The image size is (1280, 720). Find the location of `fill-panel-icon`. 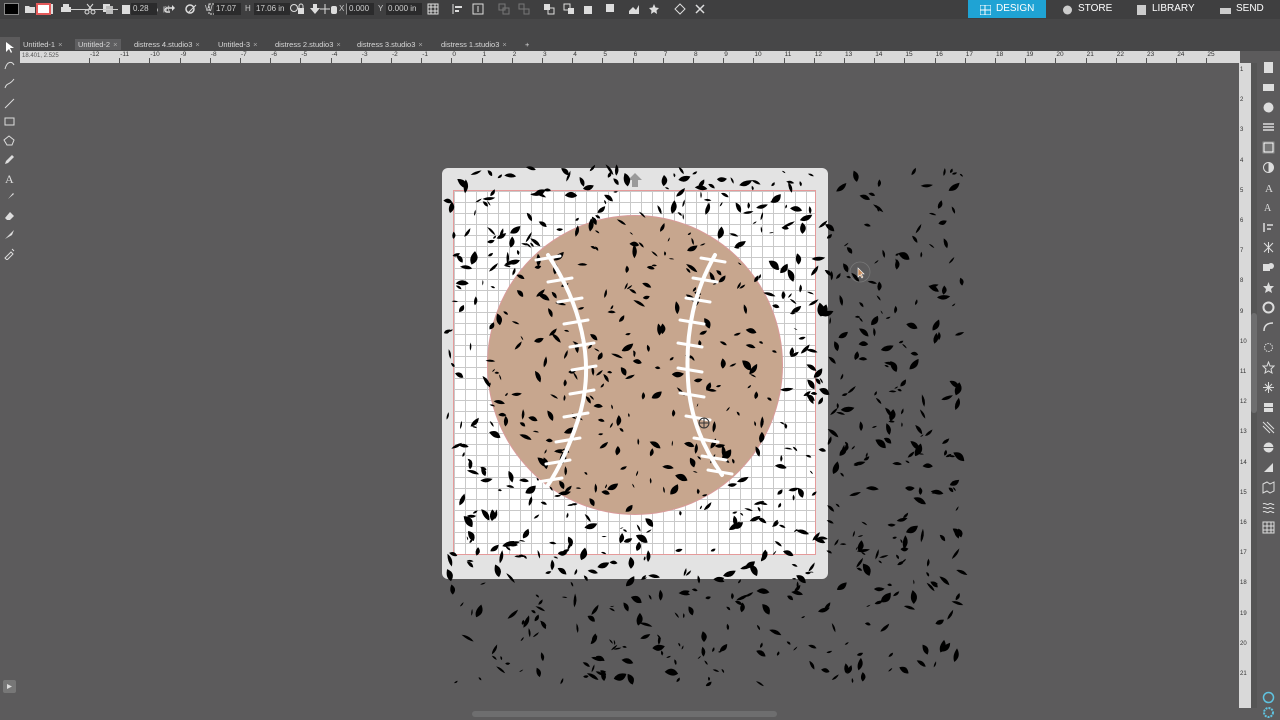

fill-panel-icon is located at coordinates (1268, 127).